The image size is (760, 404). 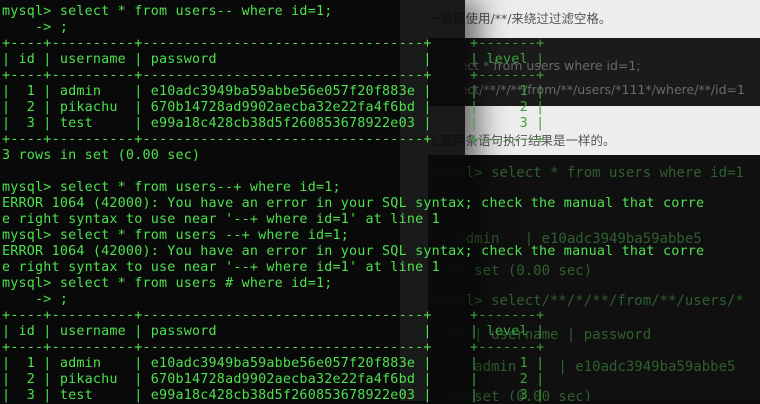 What do you see at coordinates (588, 301) in the screenshot?
I see `bg-term-line: mysql> select/**/*/**/from/**/users/*` at bounding box center [588, 301].